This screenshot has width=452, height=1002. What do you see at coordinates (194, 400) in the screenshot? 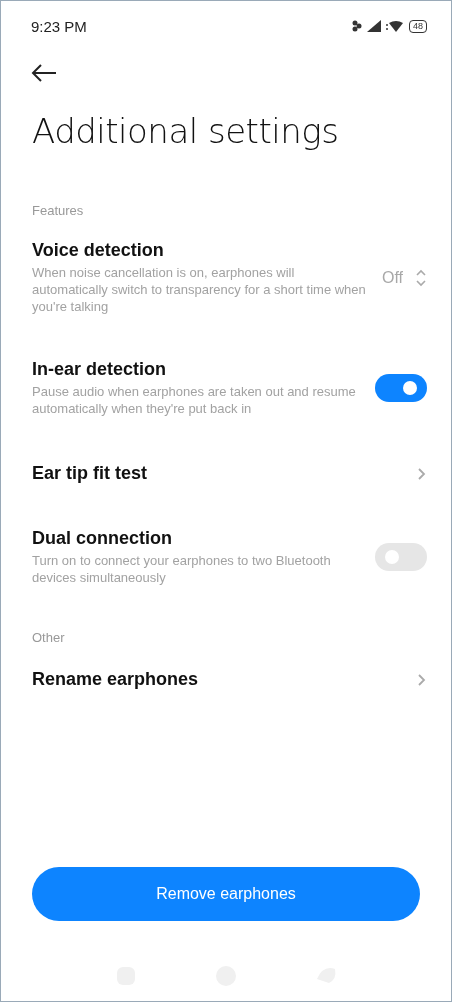
I see `setting-description: Pause audio when earphones are taken out and resume automatically when they're put back in` at bounding box center [194, 400].